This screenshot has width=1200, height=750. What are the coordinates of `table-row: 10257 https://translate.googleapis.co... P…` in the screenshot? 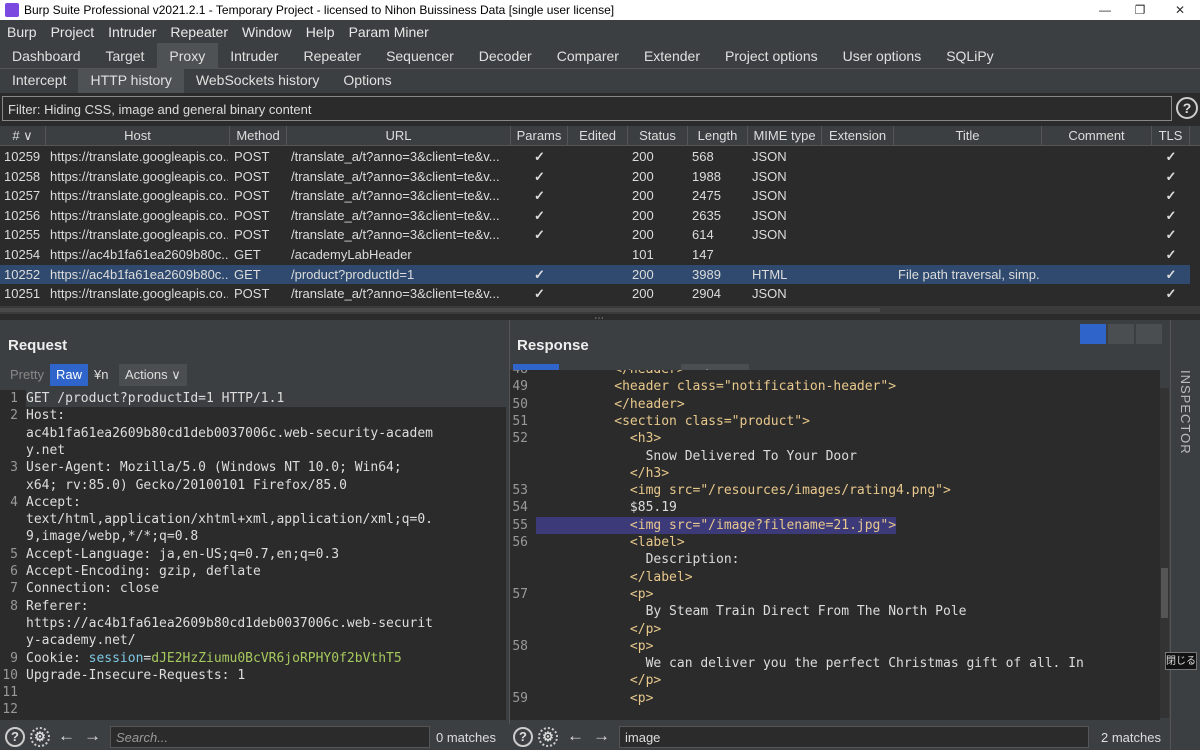 It's located at (595, 196).